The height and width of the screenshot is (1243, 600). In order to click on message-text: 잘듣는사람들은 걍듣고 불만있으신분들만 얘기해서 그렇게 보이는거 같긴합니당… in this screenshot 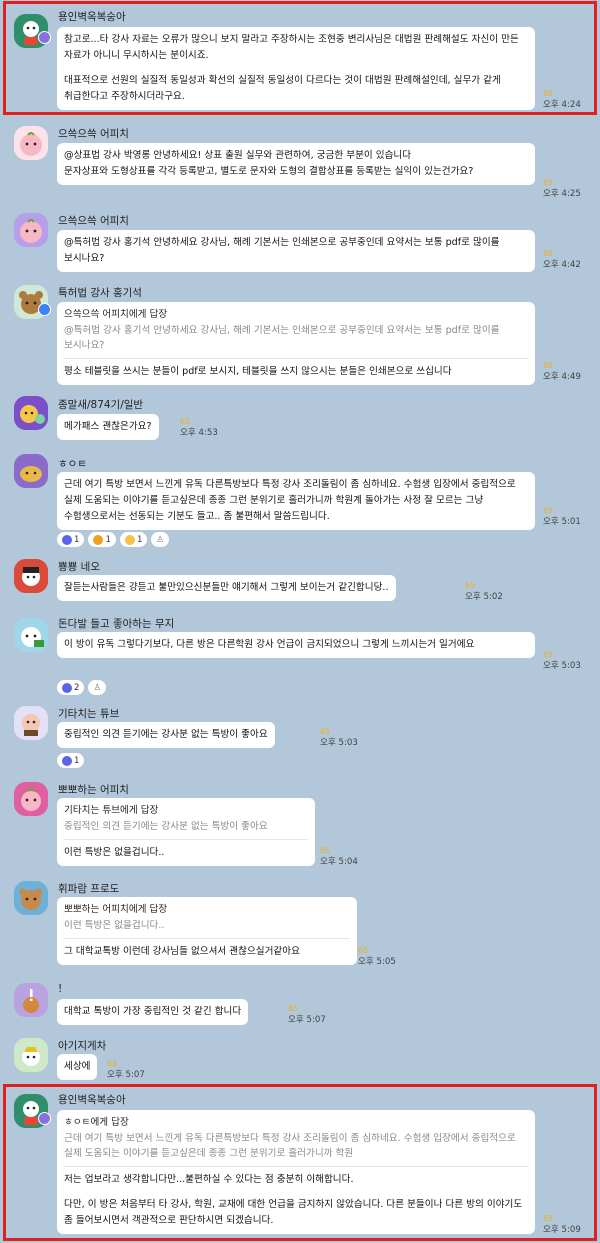, I will do `click(226, 587)`.